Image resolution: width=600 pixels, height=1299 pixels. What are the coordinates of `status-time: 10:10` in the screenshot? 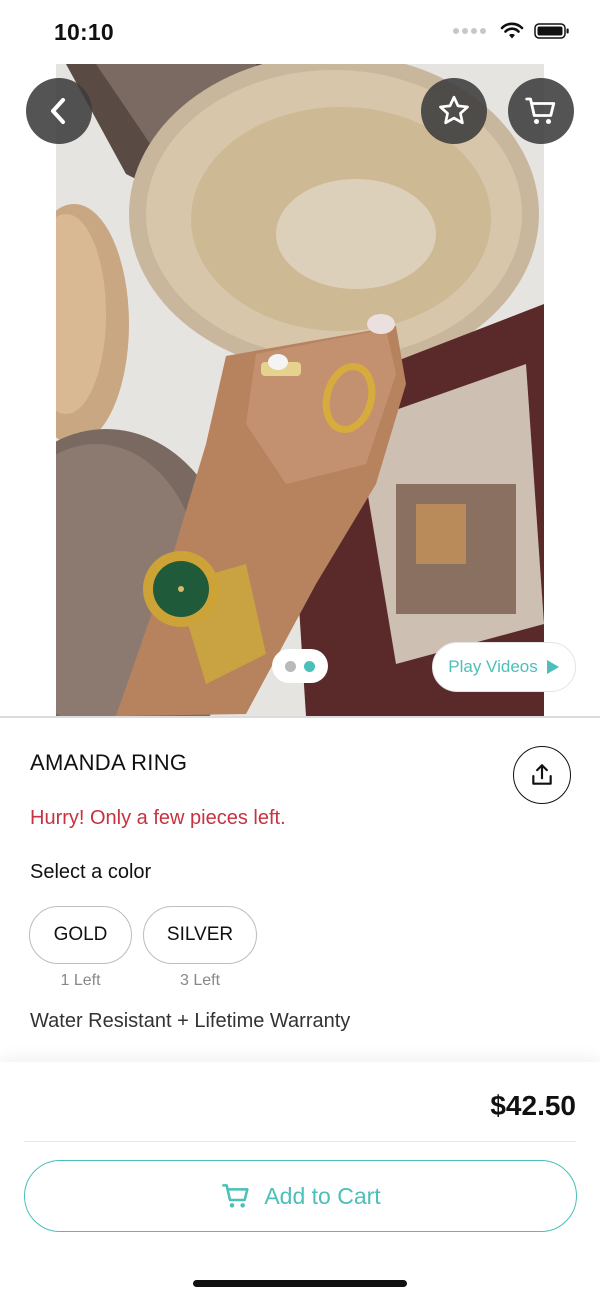 It's located at (84, 32).